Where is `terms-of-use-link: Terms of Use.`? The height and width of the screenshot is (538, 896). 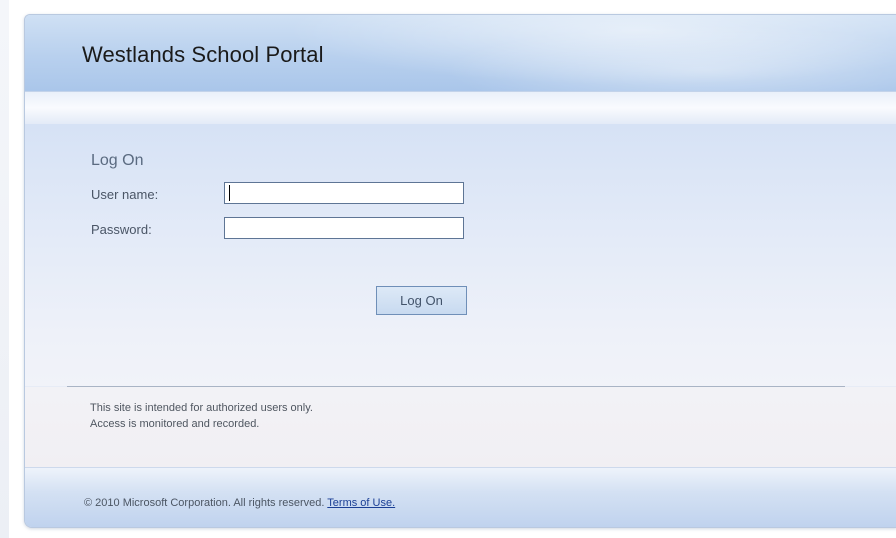
terms-of-use-link: Terms of Use. is located at coordinates (361, 503).